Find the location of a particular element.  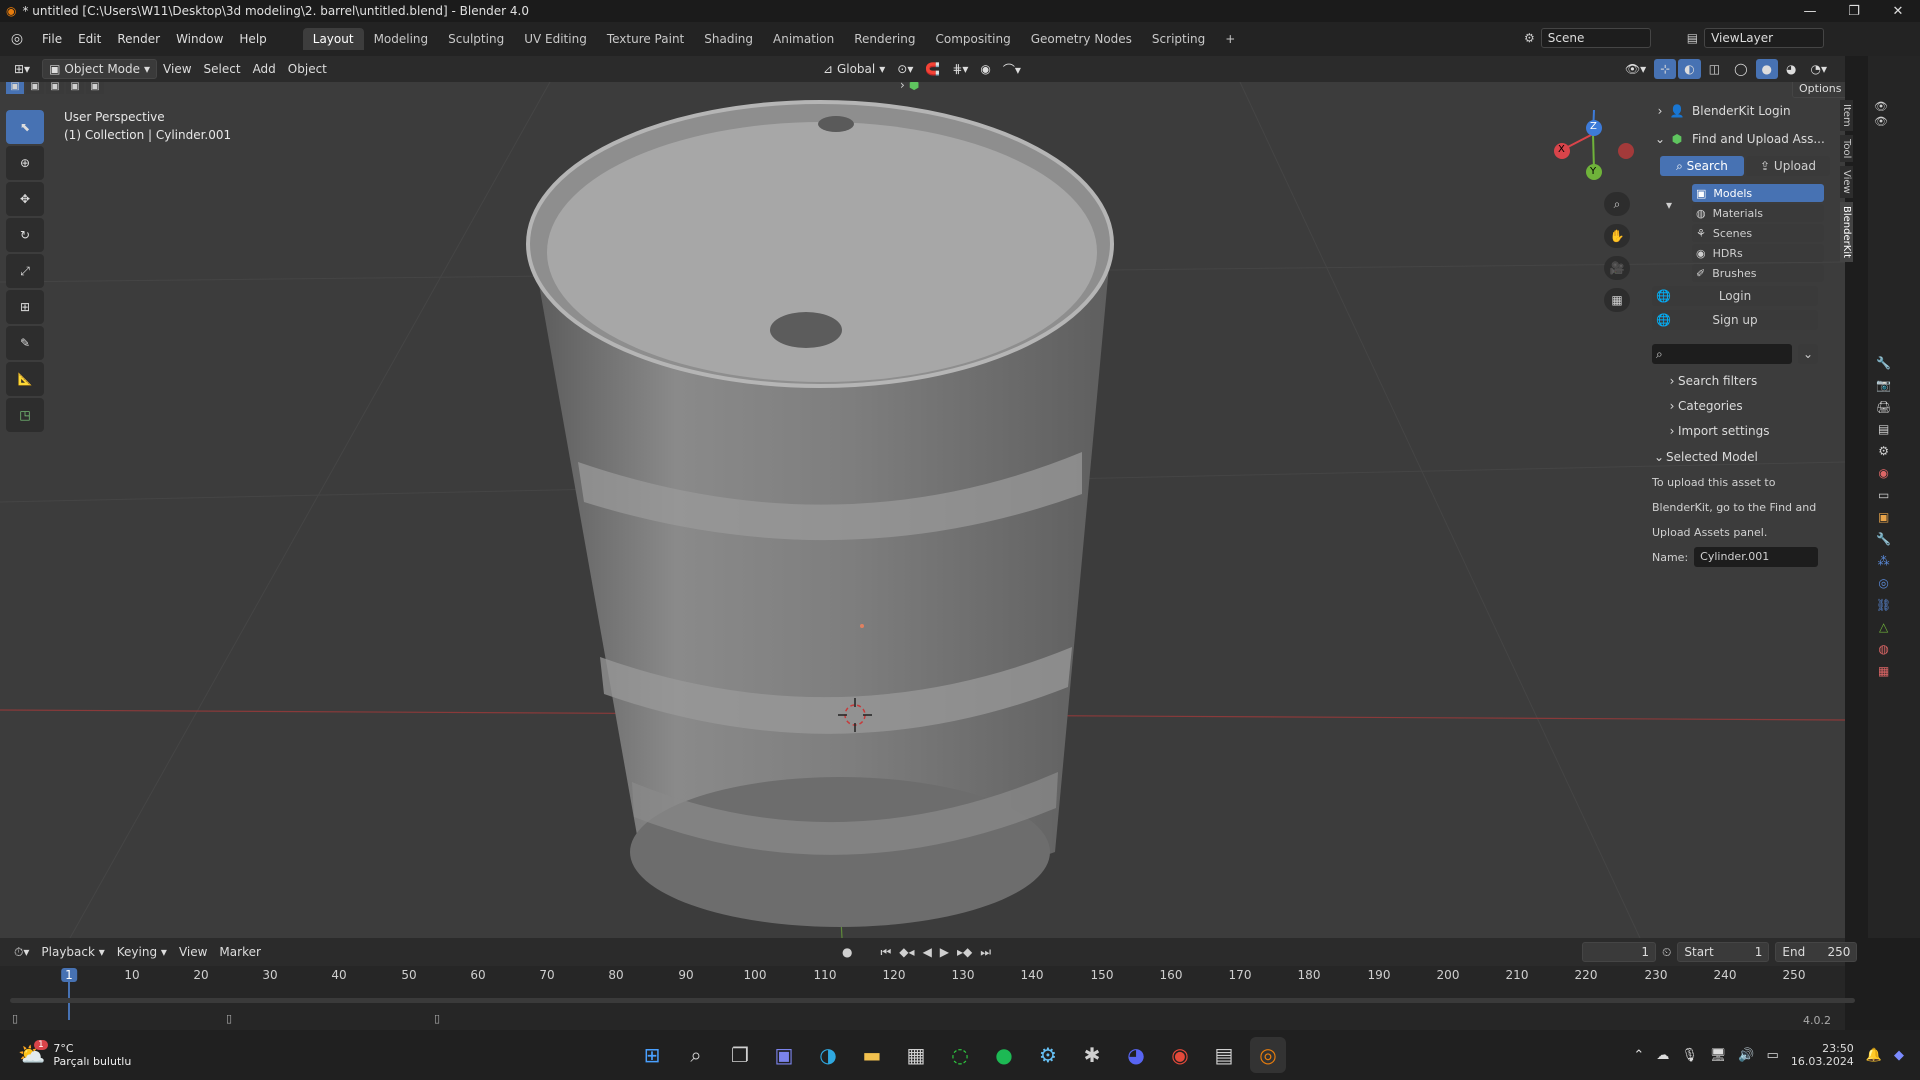

gizmo-x-label: X is located at coordinates (1561, 149).